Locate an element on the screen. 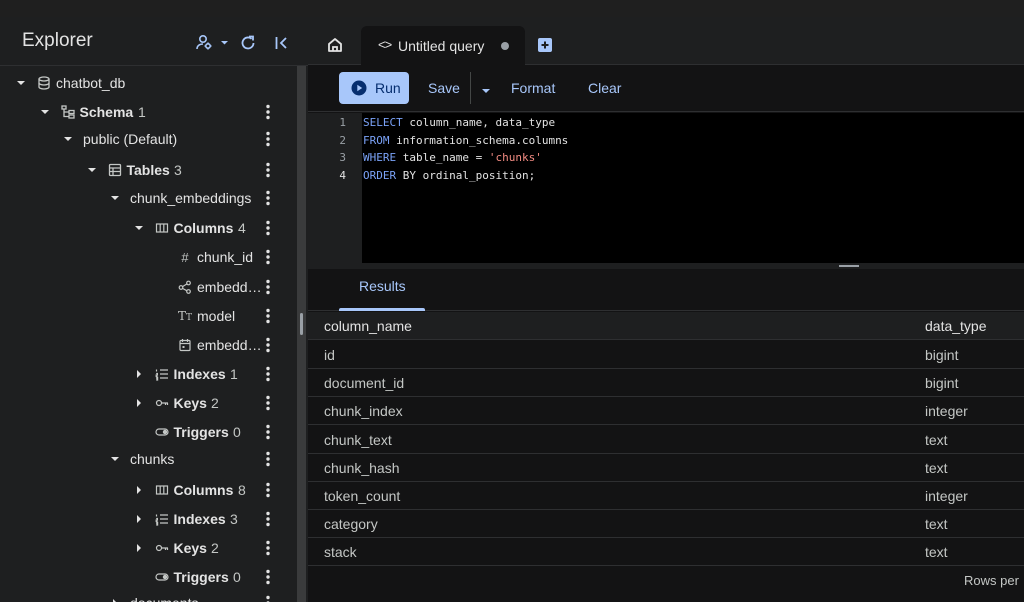 The image size is (1024, 602). cell-column-name: chunk_text is located at coordinates (358, 439).